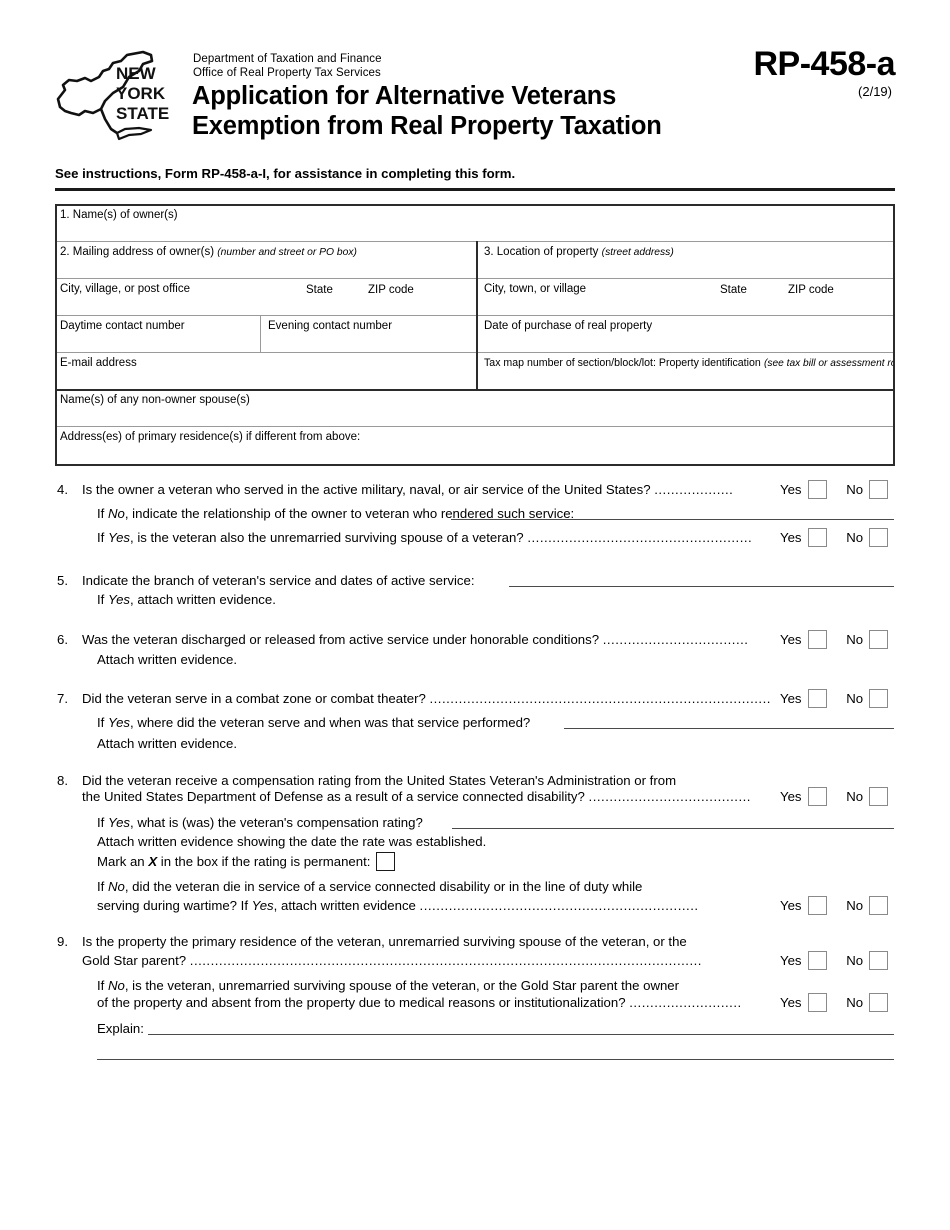 The image size is (950, 1230). Describe the element at coordinates (834, 797) in the screenshot. I see `question-8-yesno: Yes No` at that location.